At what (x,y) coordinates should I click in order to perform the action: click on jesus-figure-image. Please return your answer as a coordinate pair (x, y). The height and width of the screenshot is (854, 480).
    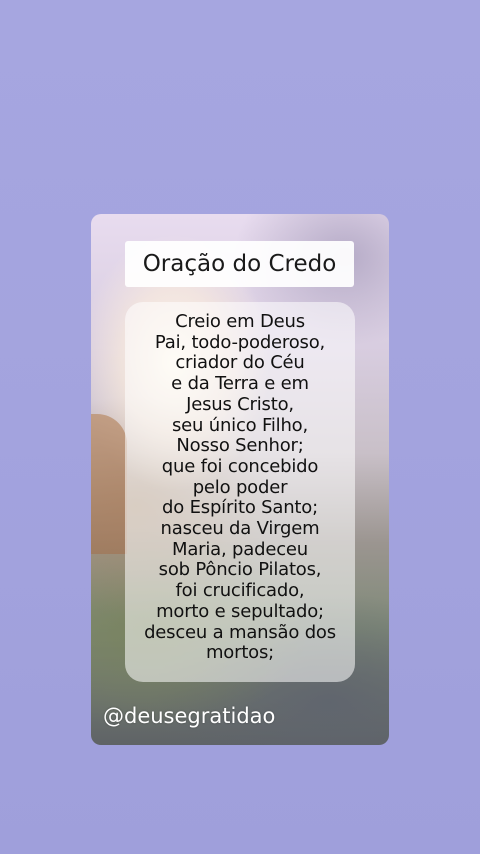
    Looking at the image, I should click on (109, 484).